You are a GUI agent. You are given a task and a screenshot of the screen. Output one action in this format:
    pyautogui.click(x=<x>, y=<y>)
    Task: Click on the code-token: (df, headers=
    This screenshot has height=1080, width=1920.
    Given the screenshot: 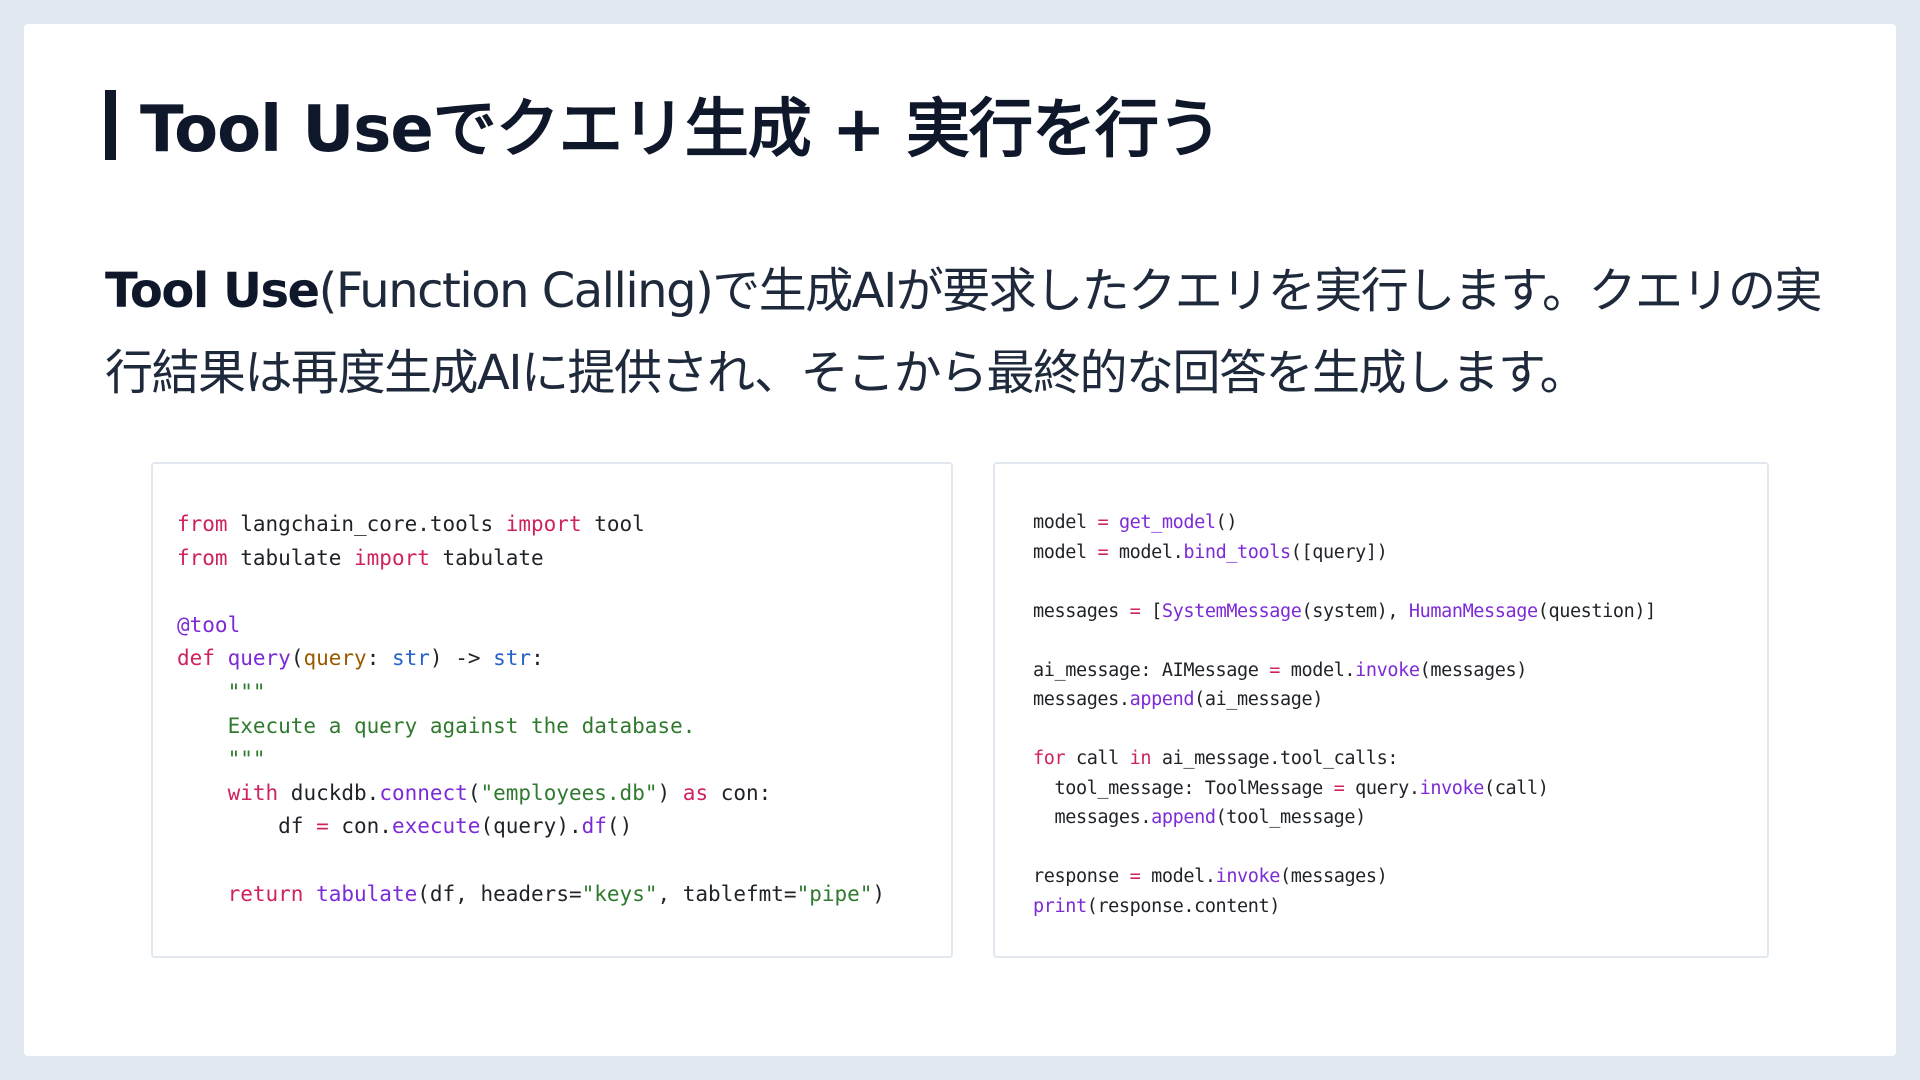 What is the action you would take?
    pyautogui.click(x=499, y=893)
    